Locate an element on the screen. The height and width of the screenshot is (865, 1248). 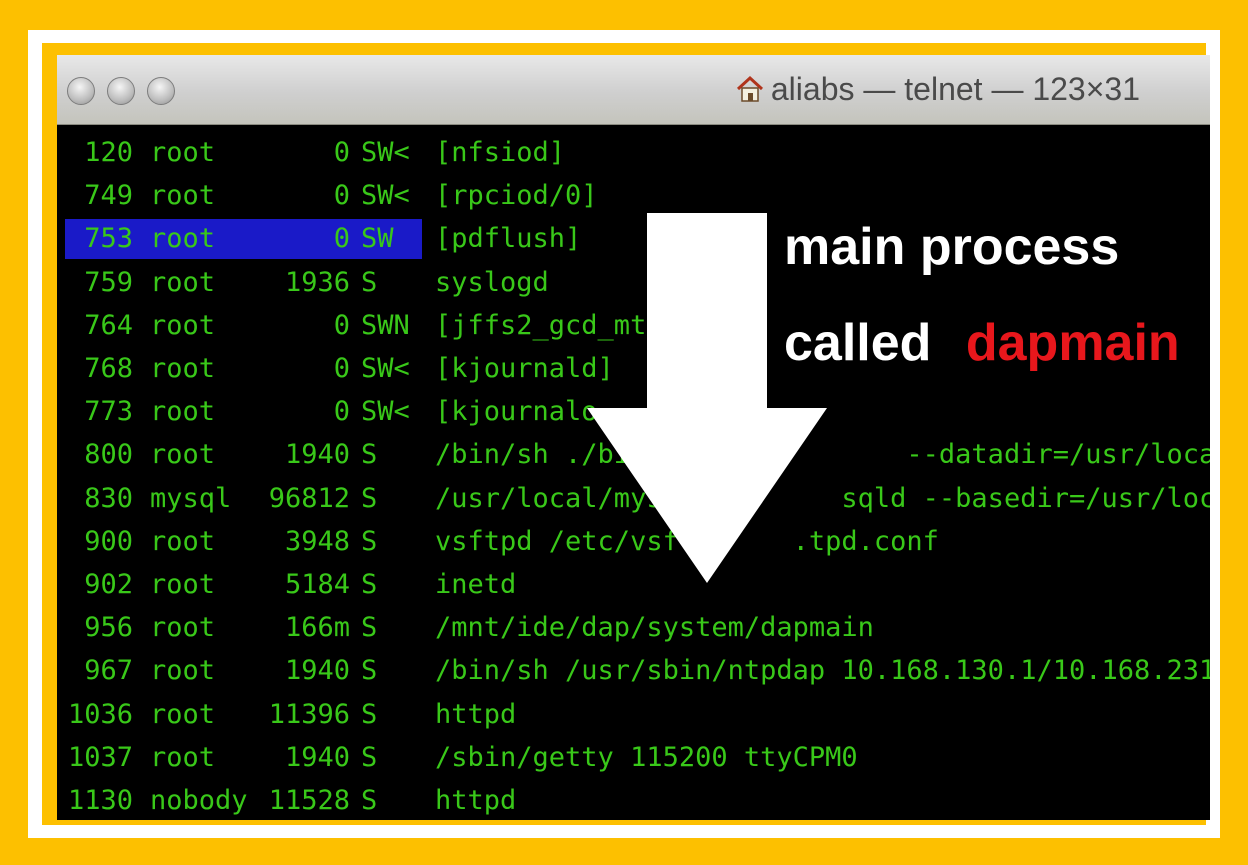
process-pid: 900 is located at coordinates (108, 541).